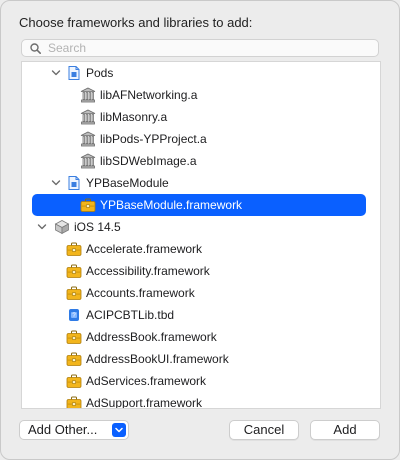  Describe the element at coordinates (199, 161) in the screenshot. I see `tree-item-library: libSDWebImage.a` at that location.